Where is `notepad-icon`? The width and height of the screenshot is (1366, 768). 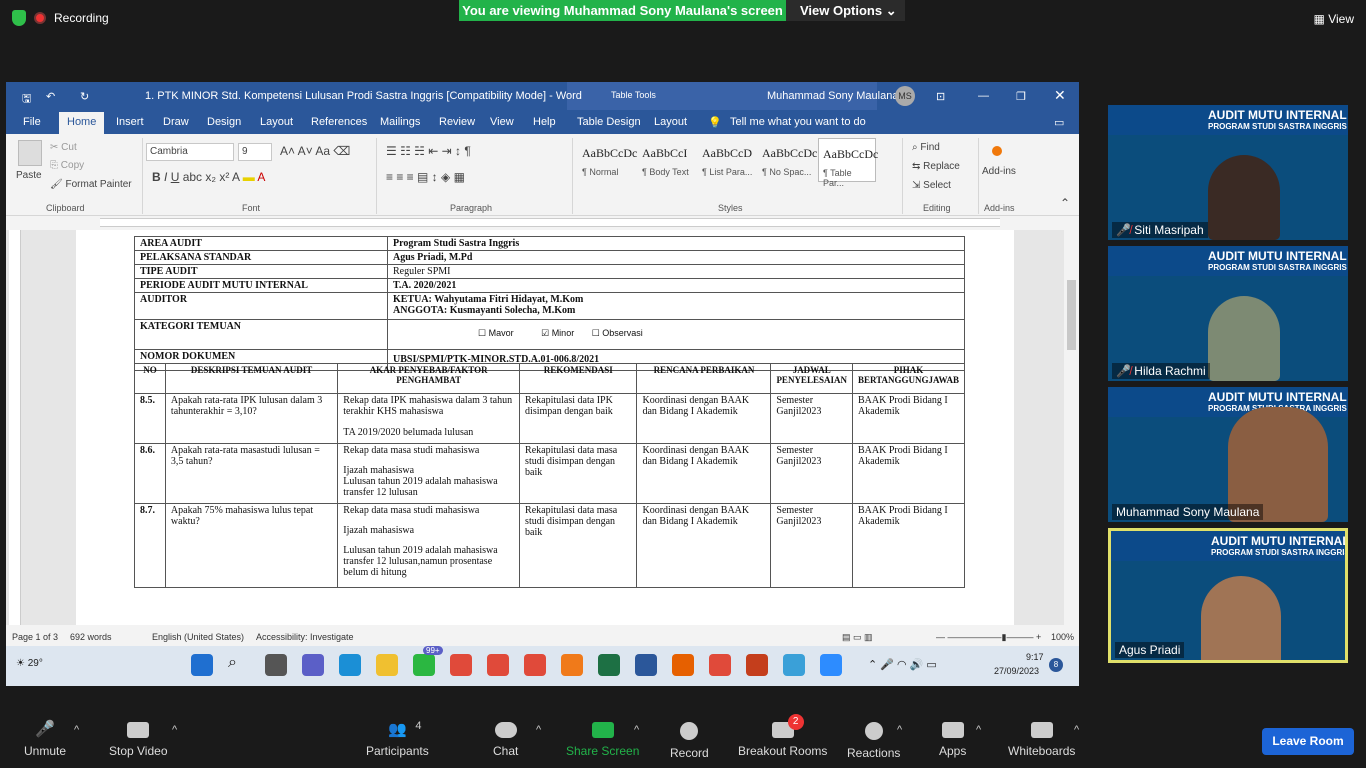
notepad-icon is located at coordinates (794, 665).